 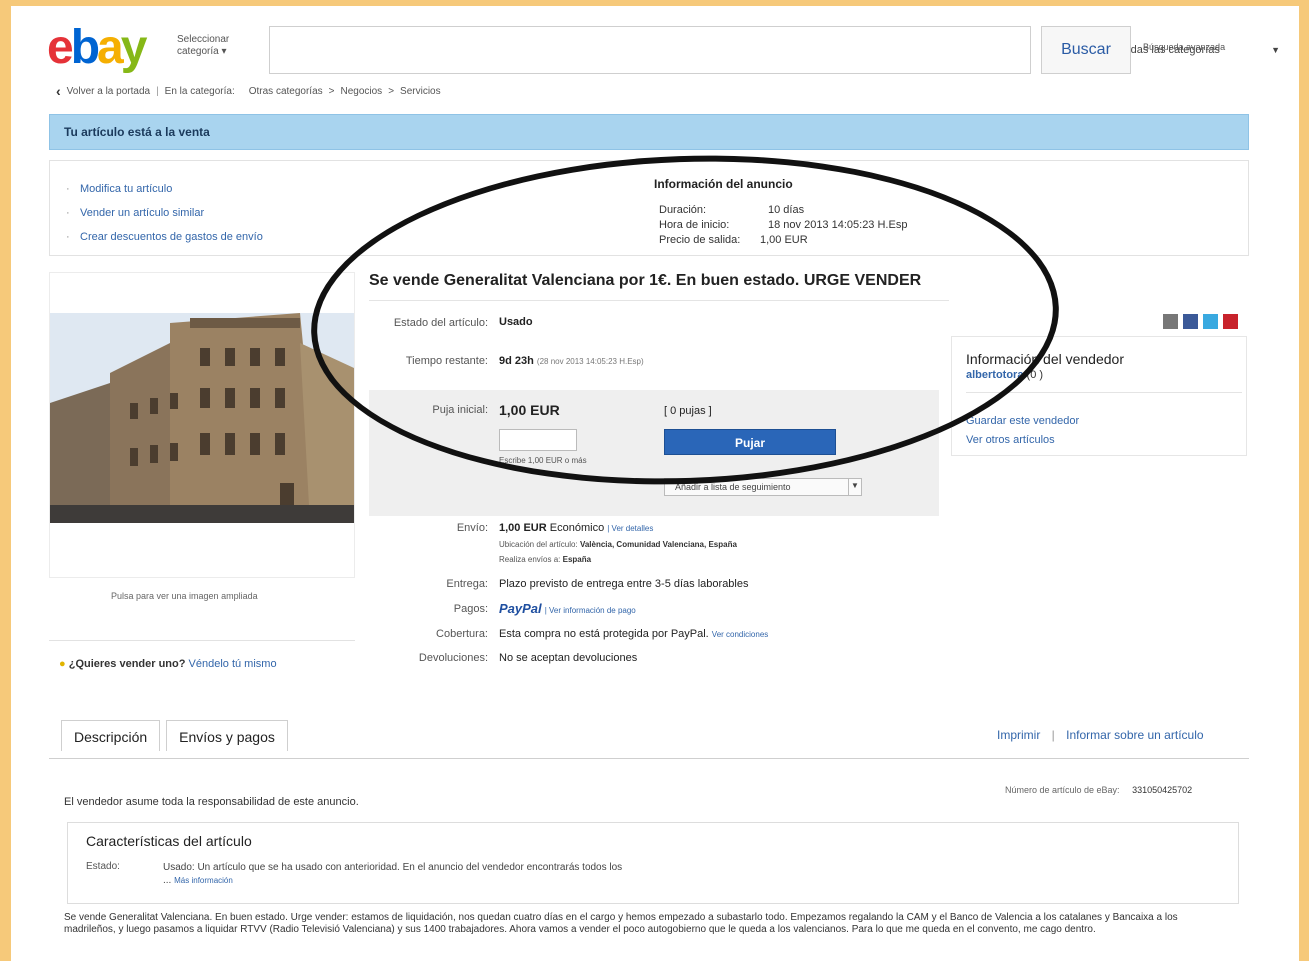 I want to click on facebook-icon, so click(x=1190, y=321).